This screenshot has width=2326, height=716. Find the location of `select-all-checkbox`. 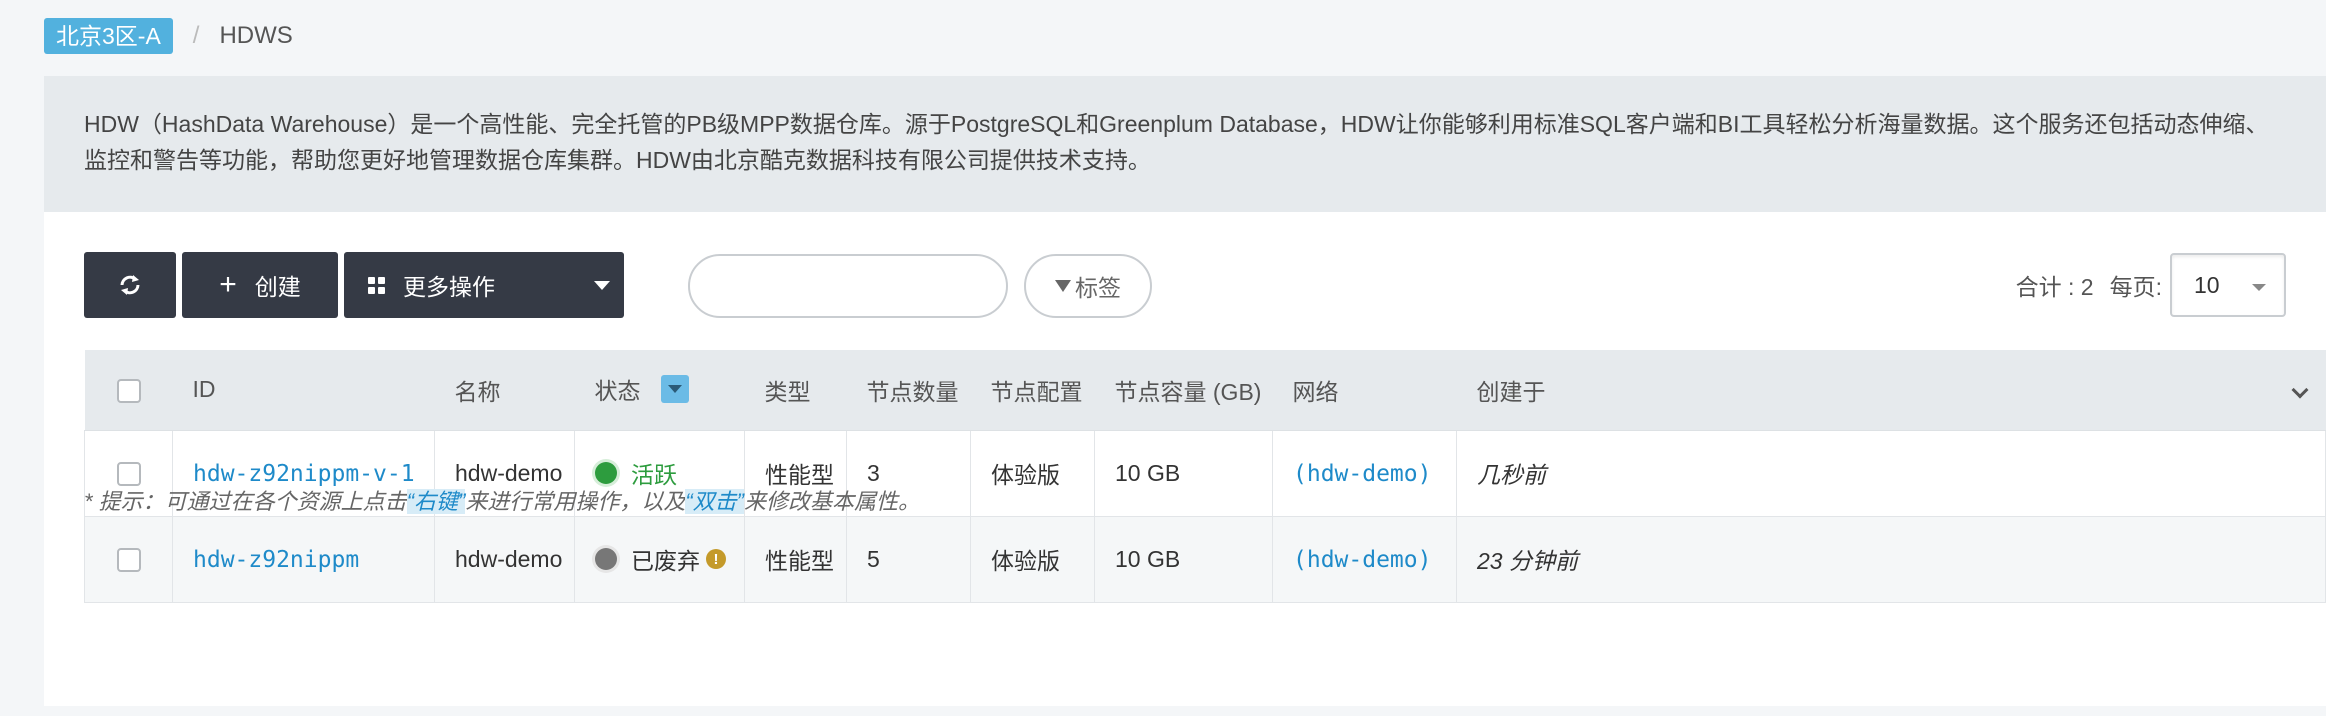

select-all-checkbox is located at coordinates (128, 391).